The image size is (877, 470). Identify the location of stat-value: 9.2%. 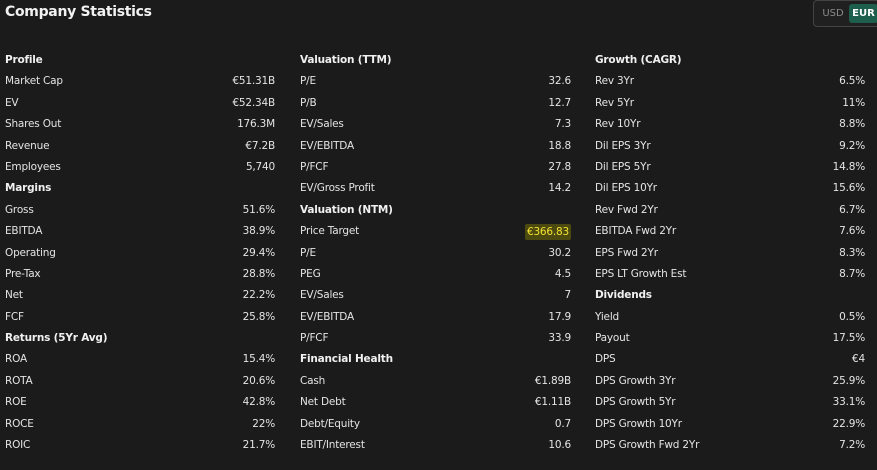
(852, 145).